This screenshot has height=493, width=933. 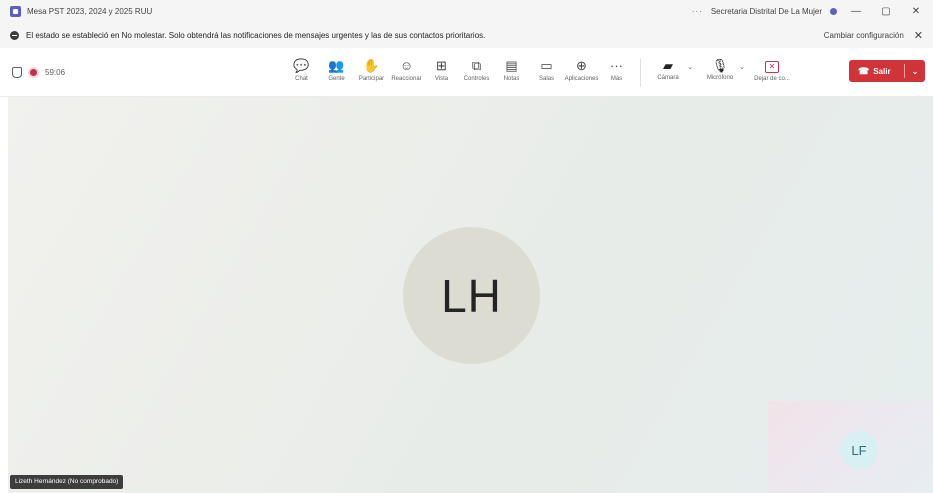 I want to click on raise-hand-label: Participar, so click(x=371, y=79).